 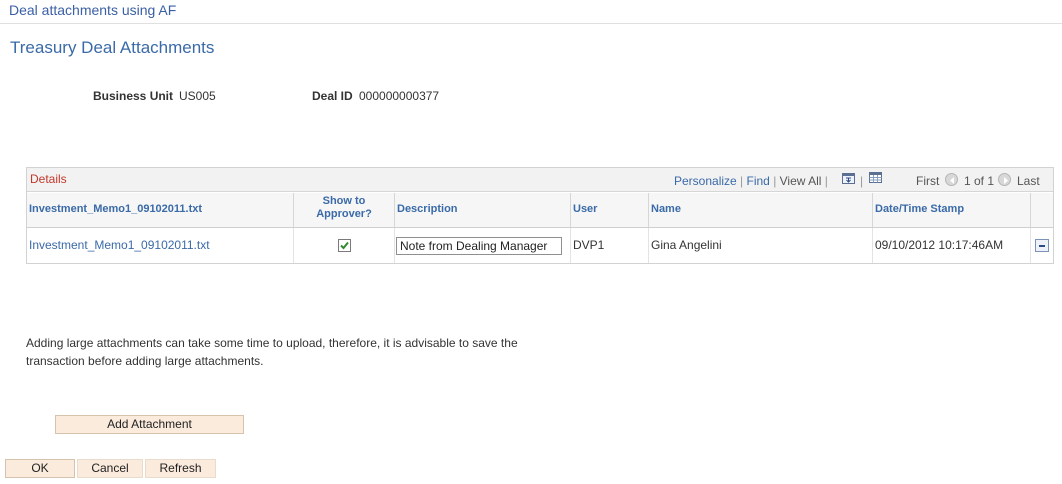 I want to click on show-to-approver-checkbox, so click(x=344, y=245).